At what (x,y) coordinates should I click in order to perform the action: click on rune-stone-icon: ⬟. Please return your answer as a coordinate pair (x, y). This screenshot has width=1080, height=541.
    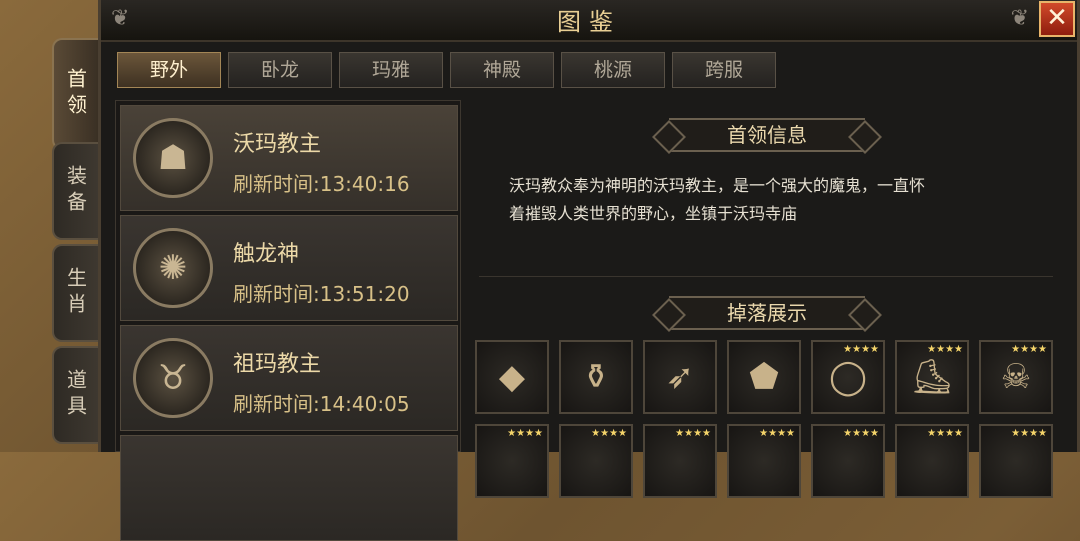
    Looking at the image, I should click on (764, 377).